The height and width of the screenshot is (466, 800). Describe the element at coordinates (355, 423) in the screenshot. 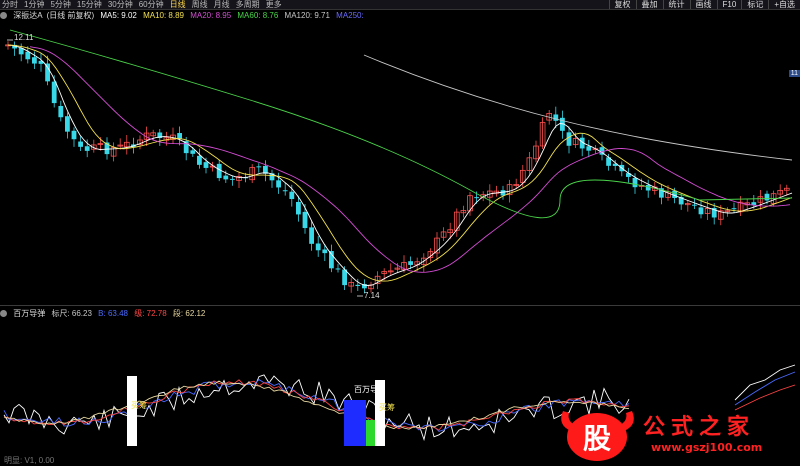

I see `signal-bar-blue` at that location.